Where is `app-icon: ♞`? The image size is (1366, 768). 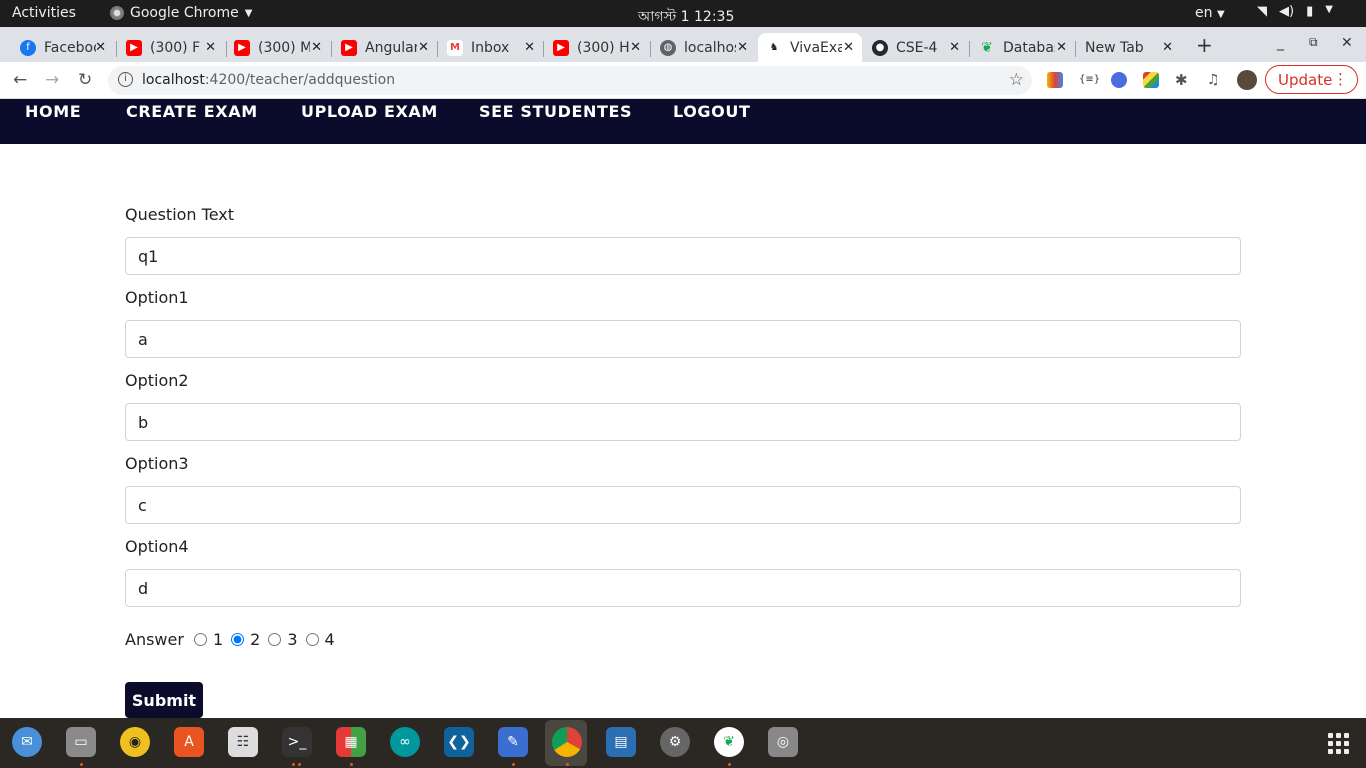 app-icon: ♞ is located at coordinates (774, 47).